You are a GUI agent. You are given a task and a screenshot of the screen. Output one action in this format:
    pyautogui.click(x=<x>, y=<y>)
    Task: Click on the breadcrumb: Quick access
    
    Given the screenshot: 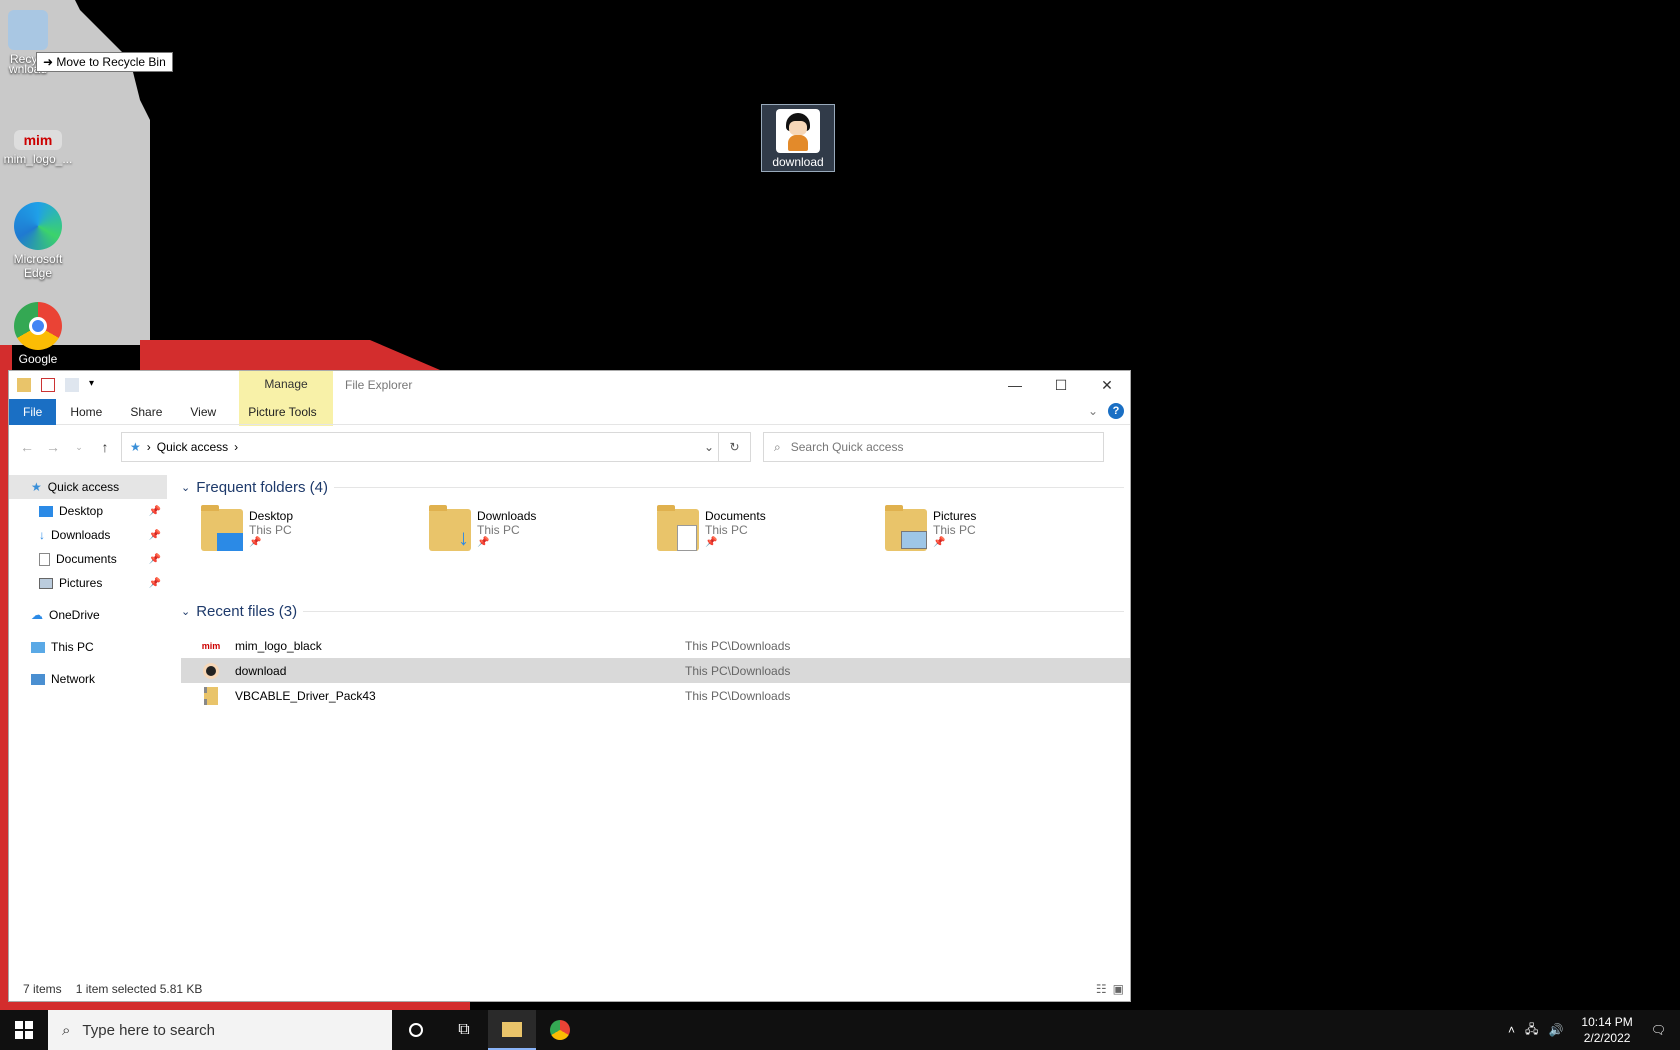 What is the action you would take?
    pyautogui.click(x=192, y=447)
    